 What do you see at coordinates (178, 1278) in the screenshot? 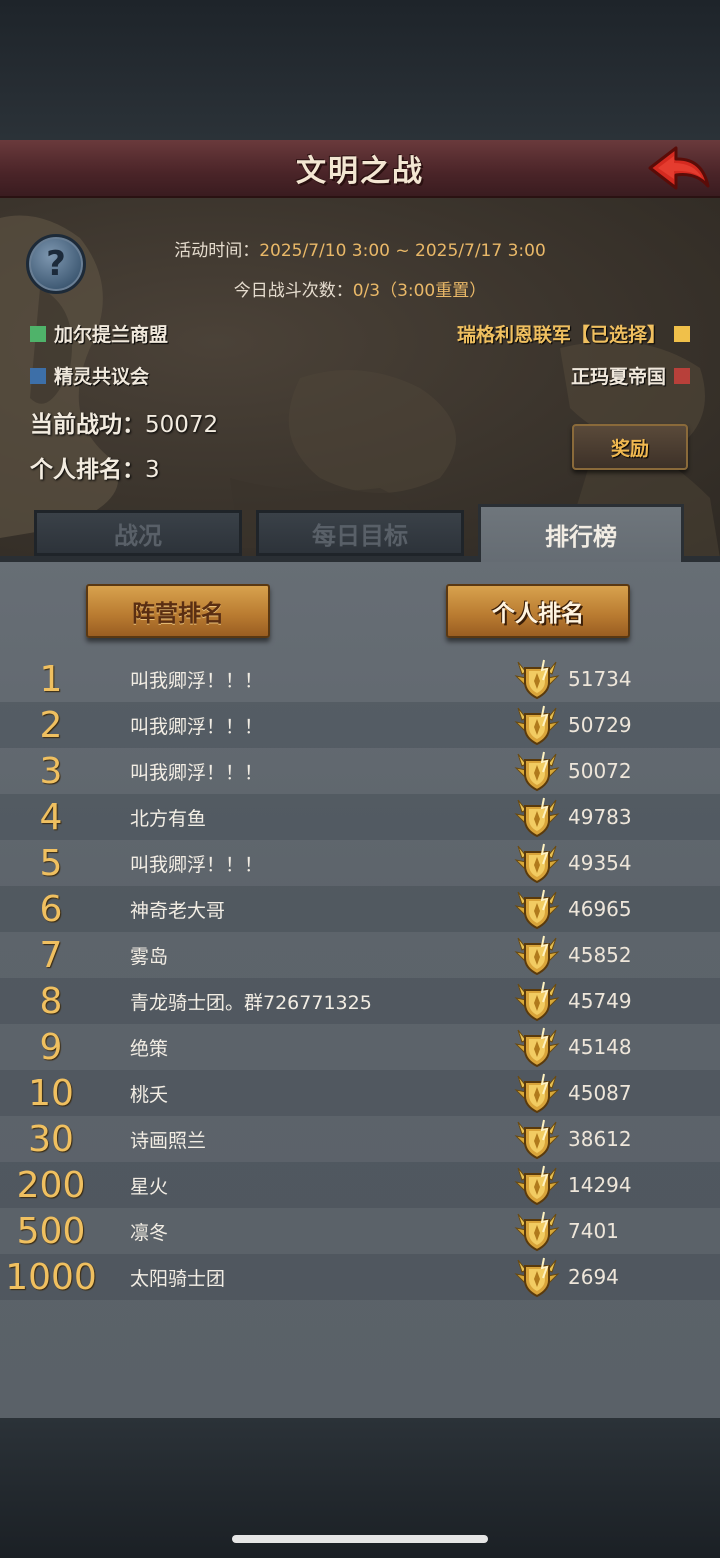
I see `player-name: 太阳骑士团` at bounding box center [178, 1278].